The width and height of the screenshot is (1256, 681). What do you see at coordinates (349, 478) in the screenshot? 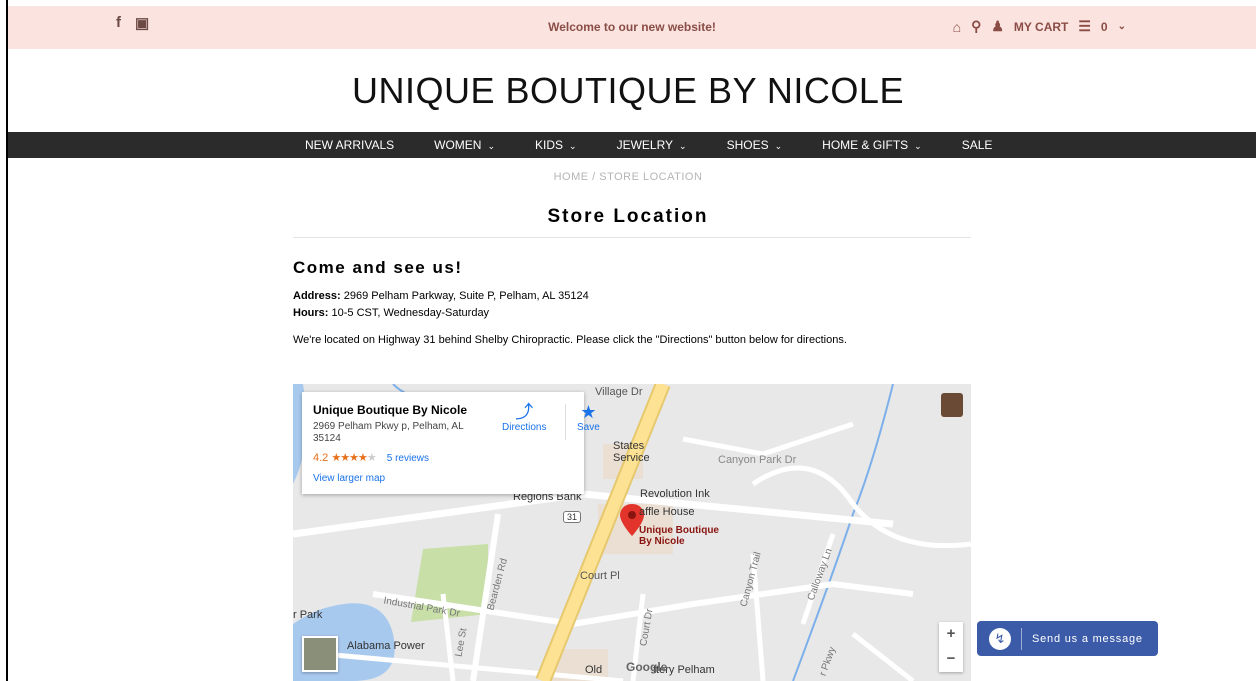
I see `view-larger-map-link: View larger map` at bounding box center [349, 478].